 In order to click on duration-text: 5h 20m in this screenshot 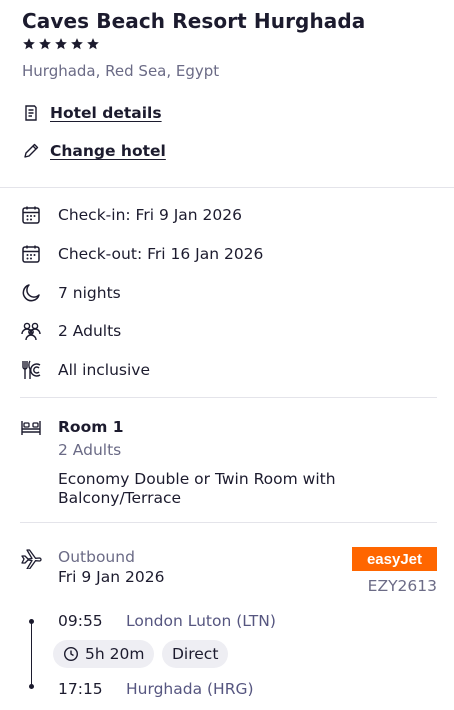, I will do `click(115, 654)`.